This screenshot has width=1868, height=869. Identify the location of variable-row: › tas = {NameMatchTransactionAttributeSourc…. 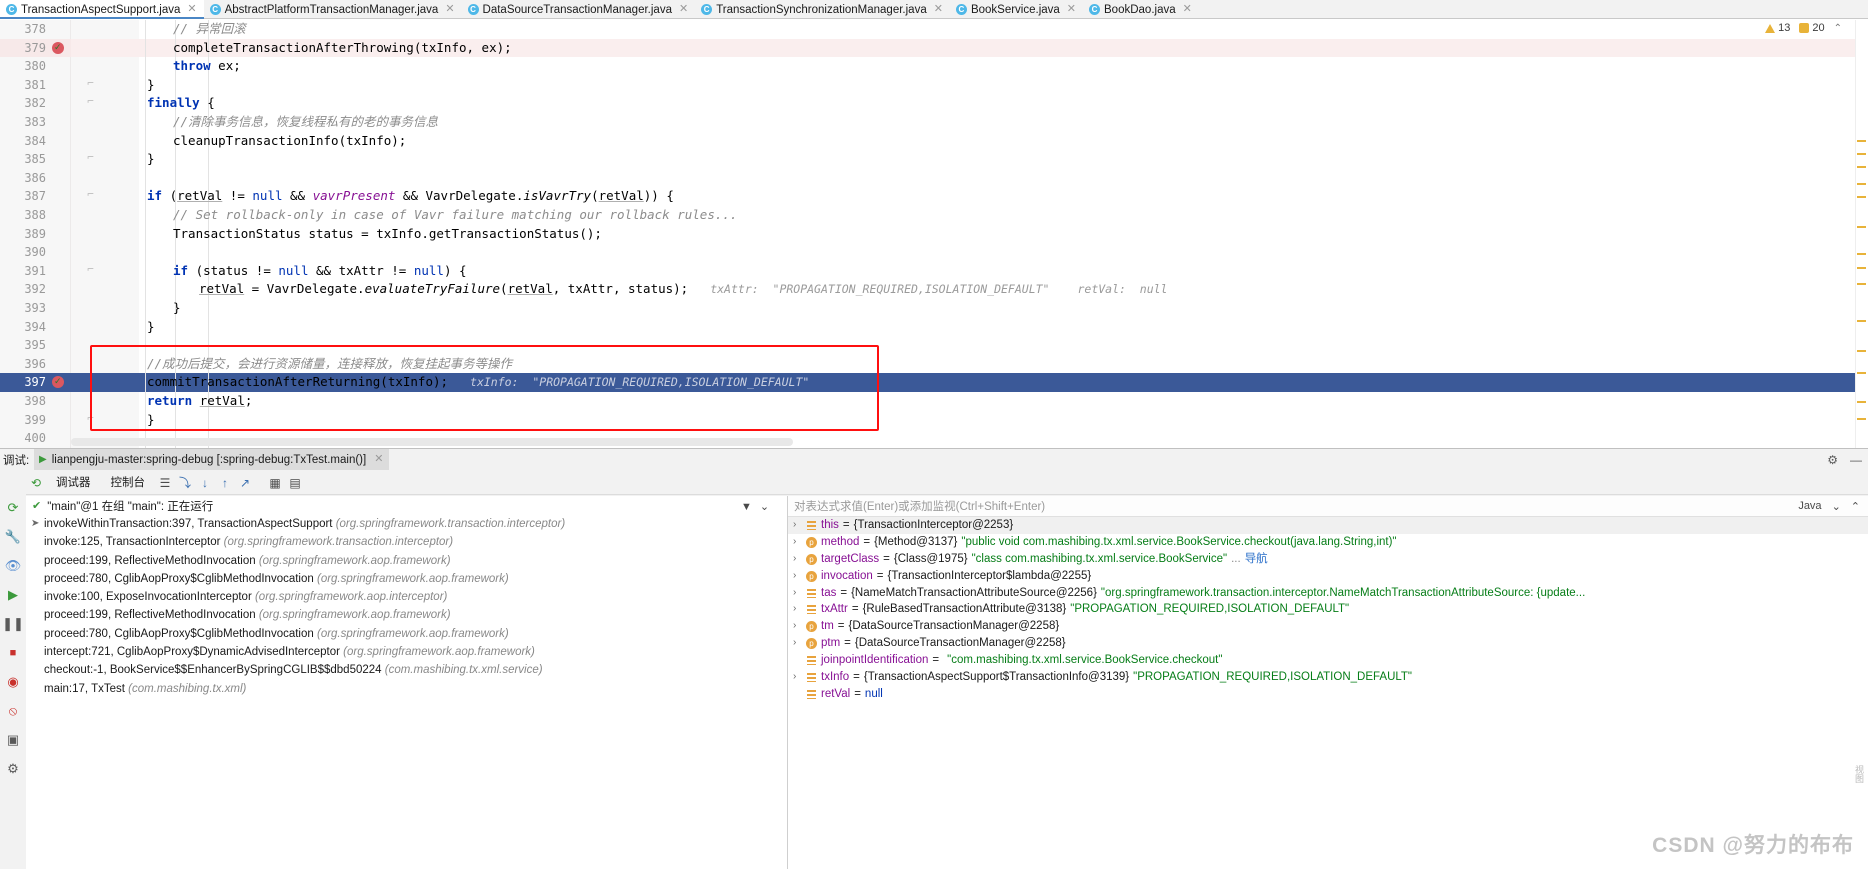
(1328, 593).